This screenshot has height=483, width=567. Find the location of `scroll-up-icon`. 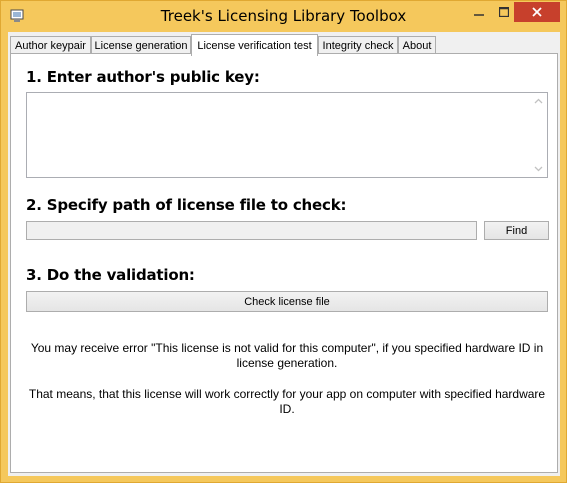

scroll-up-icon is located at coordinates (538, 101).